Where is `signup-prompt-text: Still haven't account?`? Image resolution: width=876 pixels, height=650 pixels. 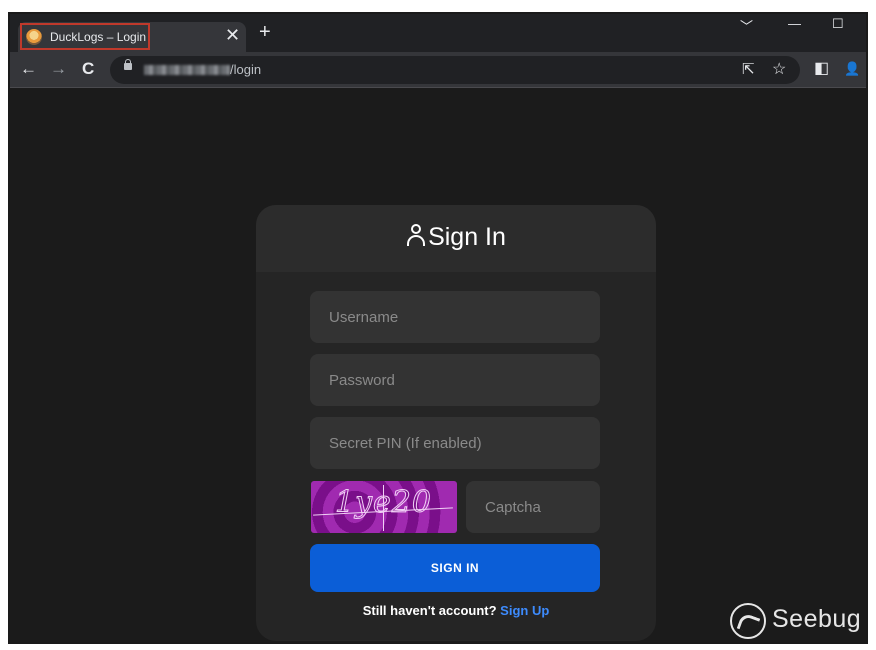 signup-prompt-text: Still haven't account? is located at coordinates (429, 610).